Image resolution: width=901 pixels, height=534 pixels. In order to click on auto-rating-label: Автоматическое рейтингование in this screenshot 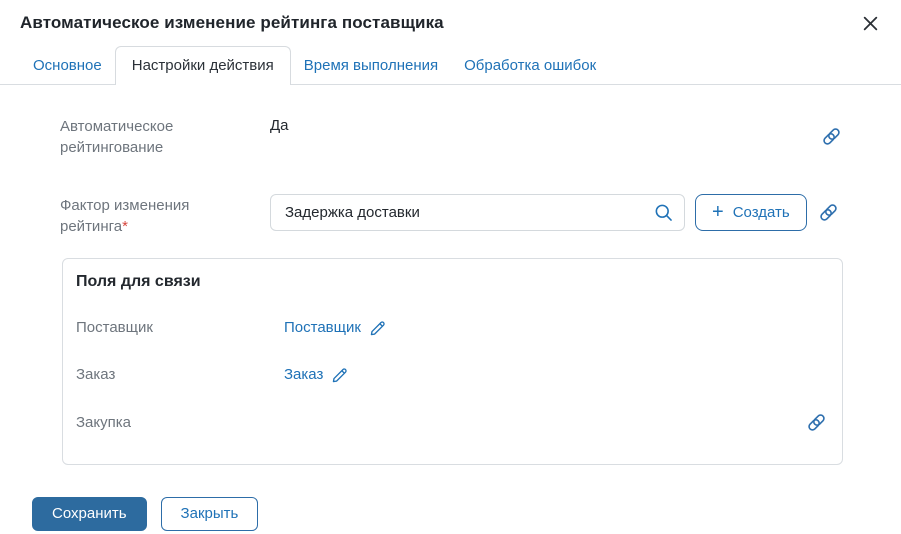, I will do `click(117, 137)`.